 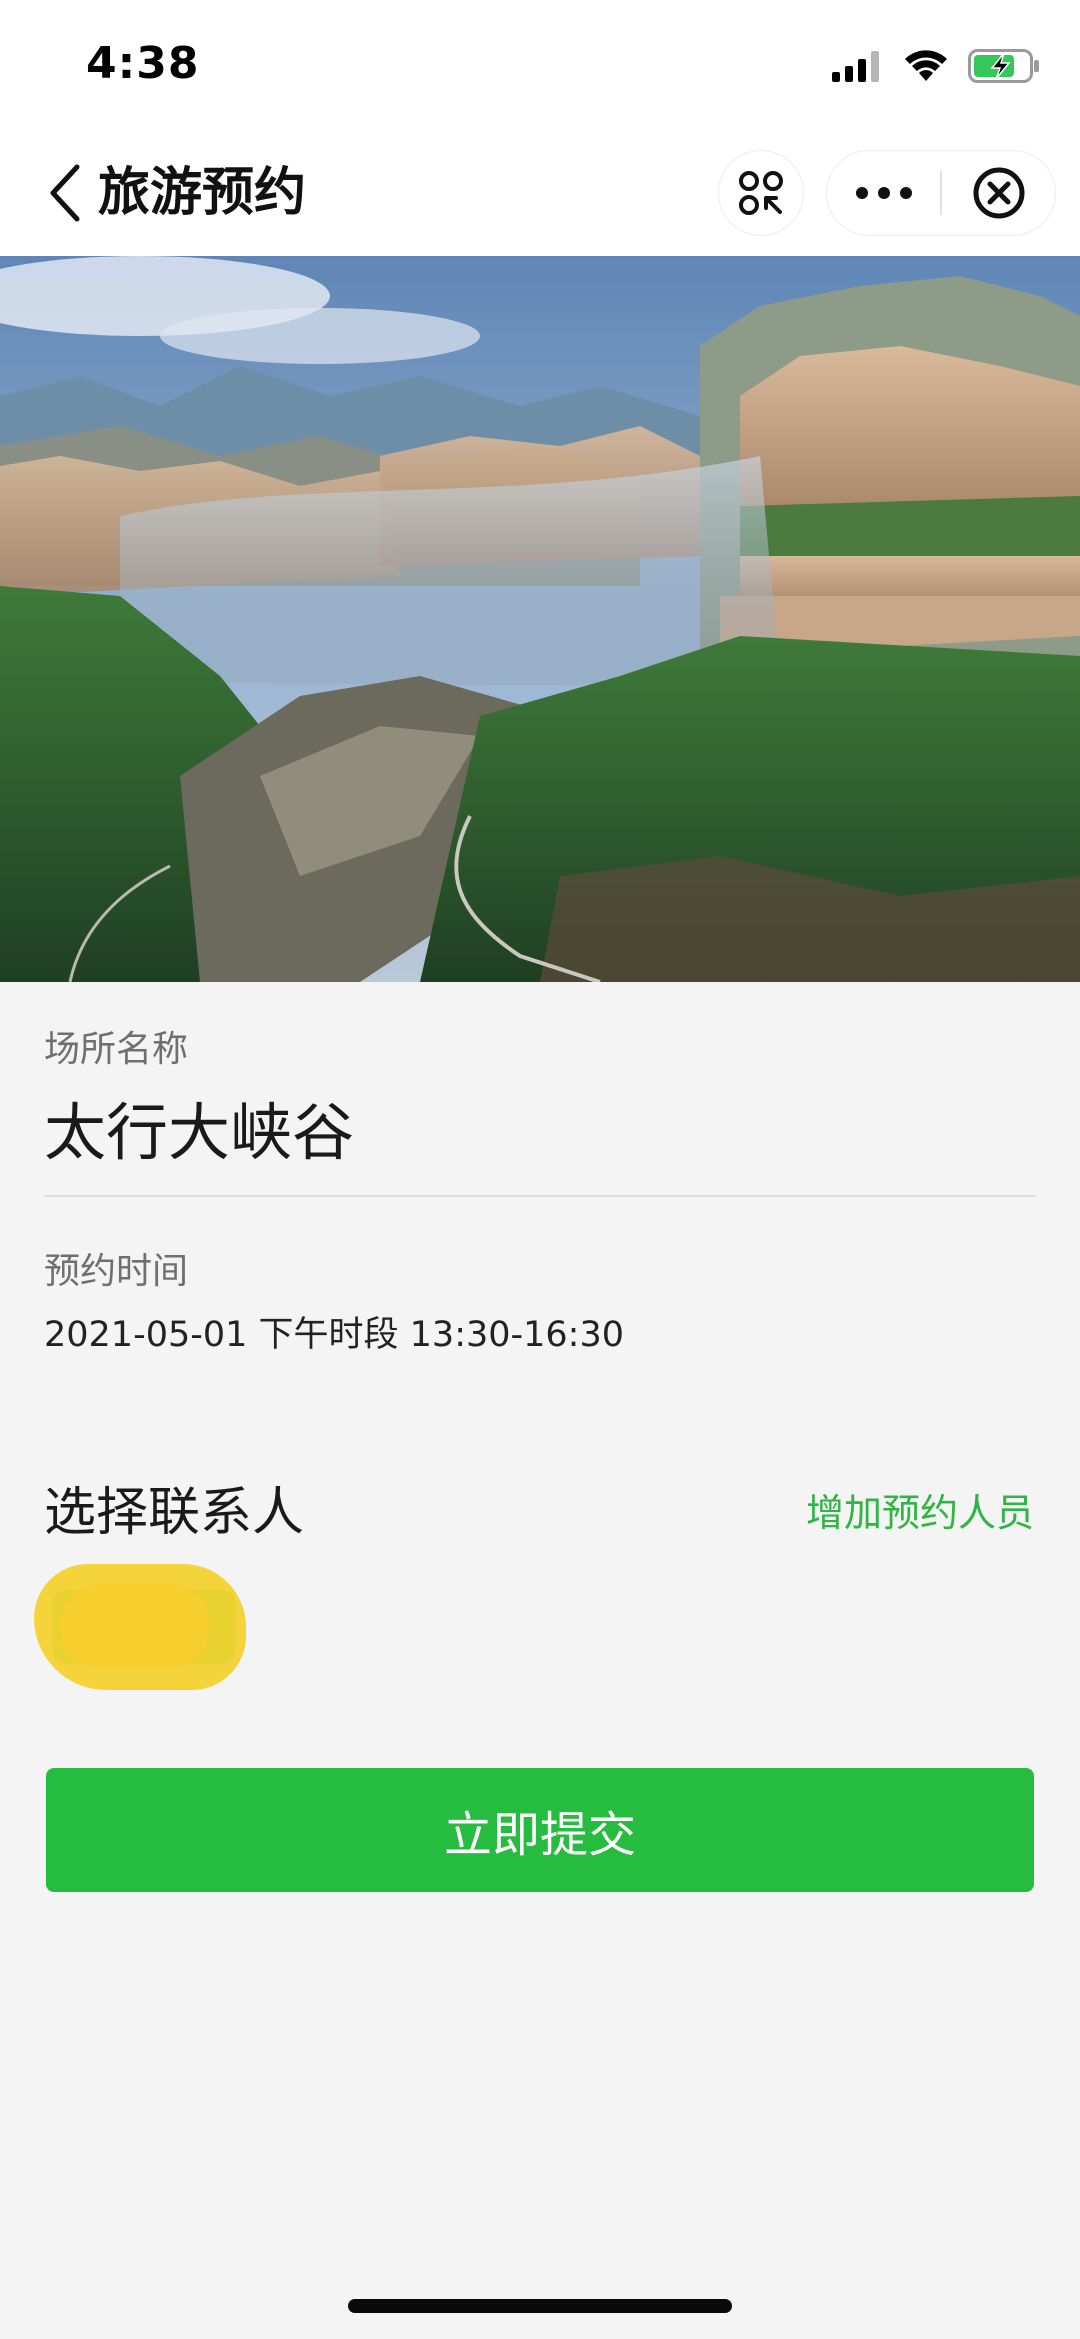 I want to click on wifi-icon, so click(x=926, y=65).